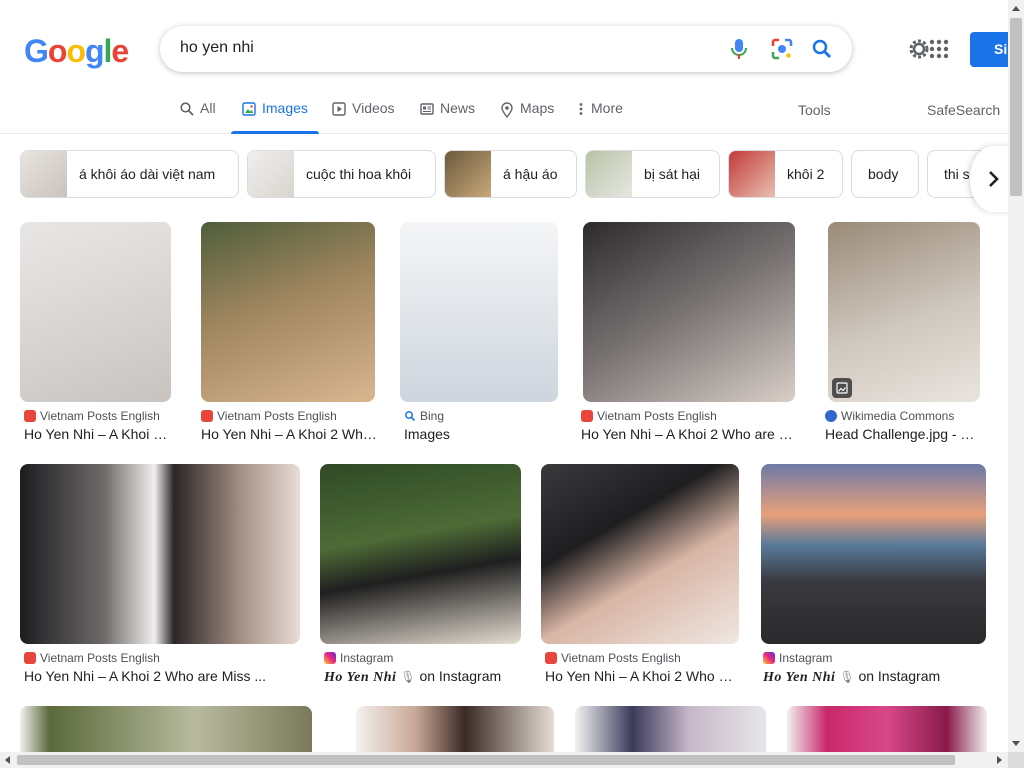  Describe the element at coordinates (537, 108) in the screenshot. I see `tab-label: Maps` at that location.